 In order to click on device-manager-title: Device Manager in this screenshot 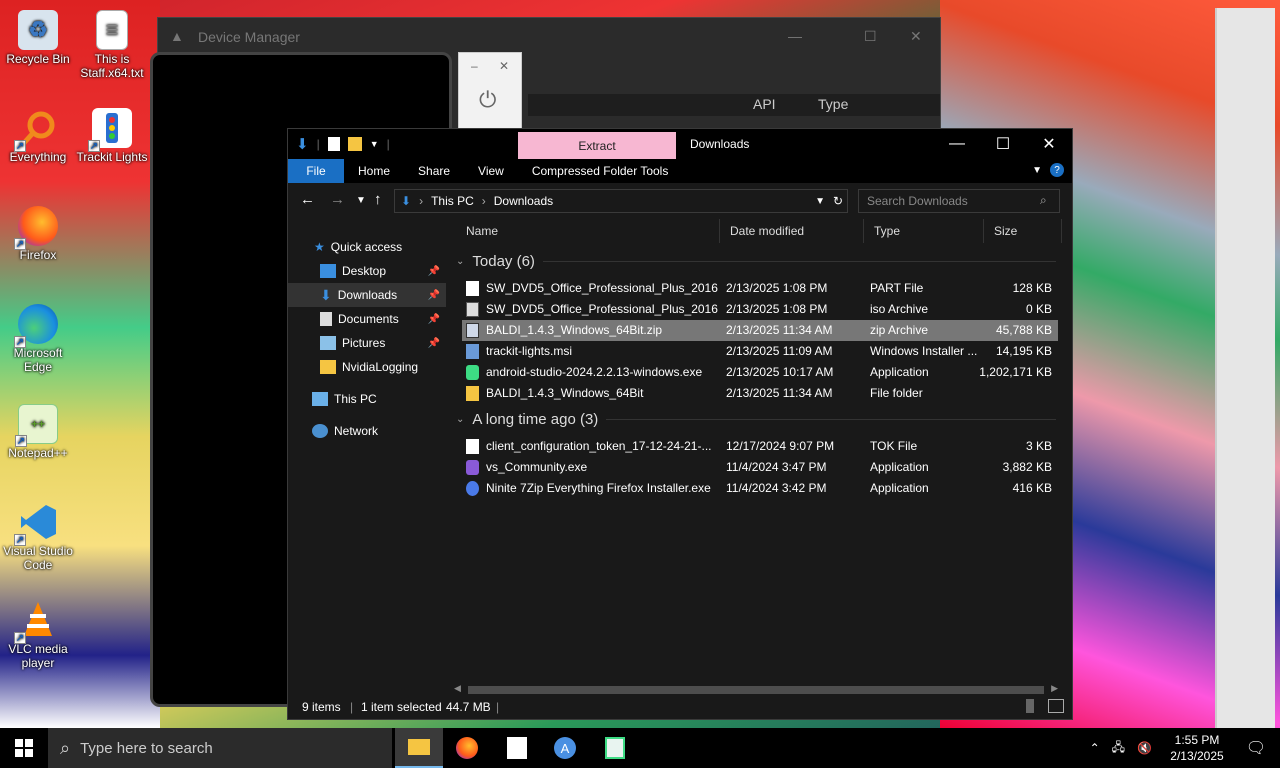, I will do `click(249, 37)`.